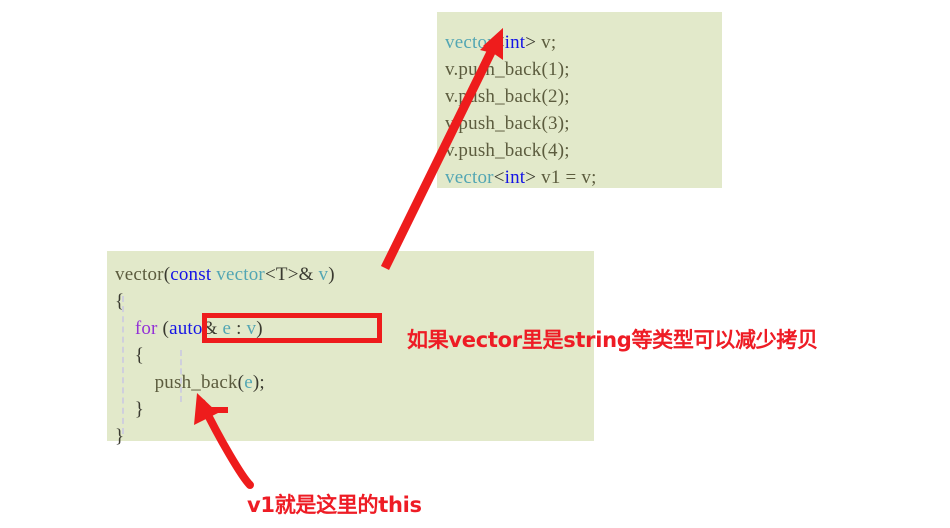 The image size is (950, 528). I want to click on code-line: v.push_back(3);, so click(583, 123).